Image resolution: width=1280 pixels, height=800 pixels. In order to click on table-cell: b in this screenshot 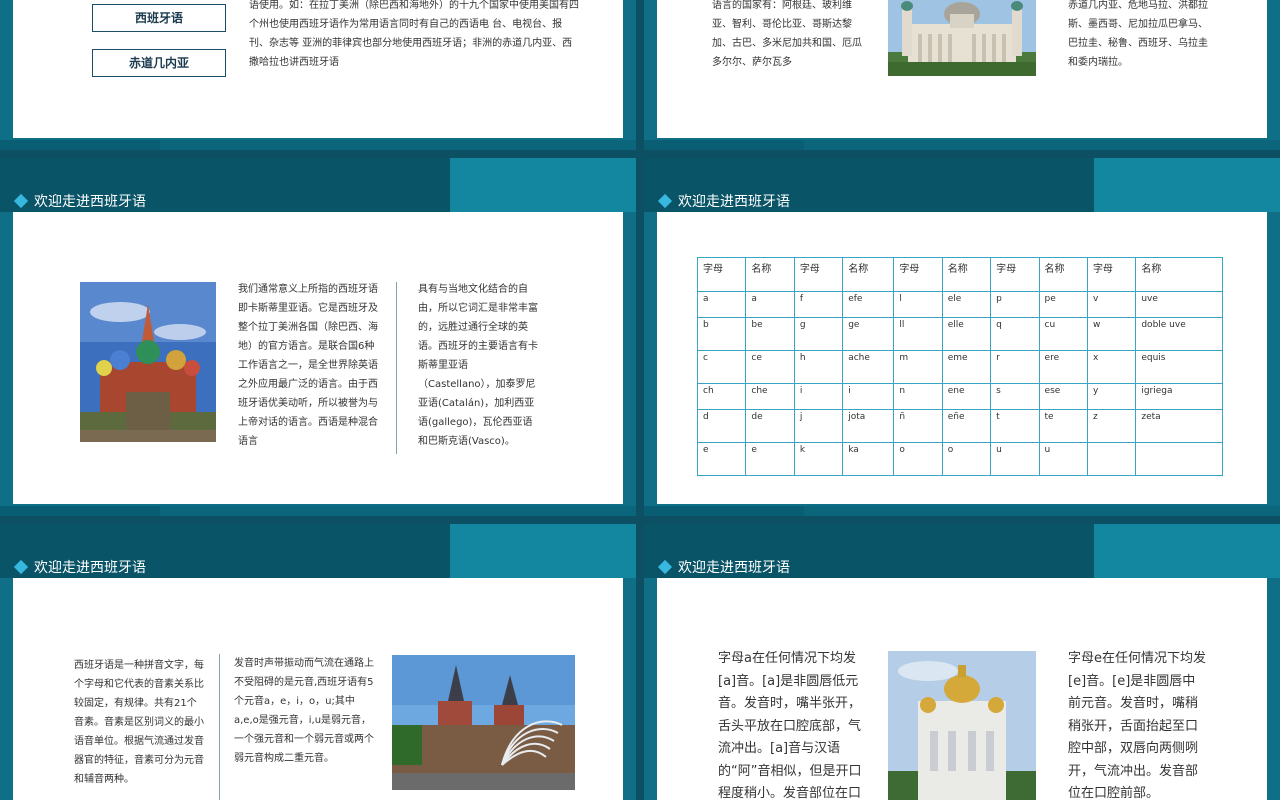, I will do `click(721, 334)`.